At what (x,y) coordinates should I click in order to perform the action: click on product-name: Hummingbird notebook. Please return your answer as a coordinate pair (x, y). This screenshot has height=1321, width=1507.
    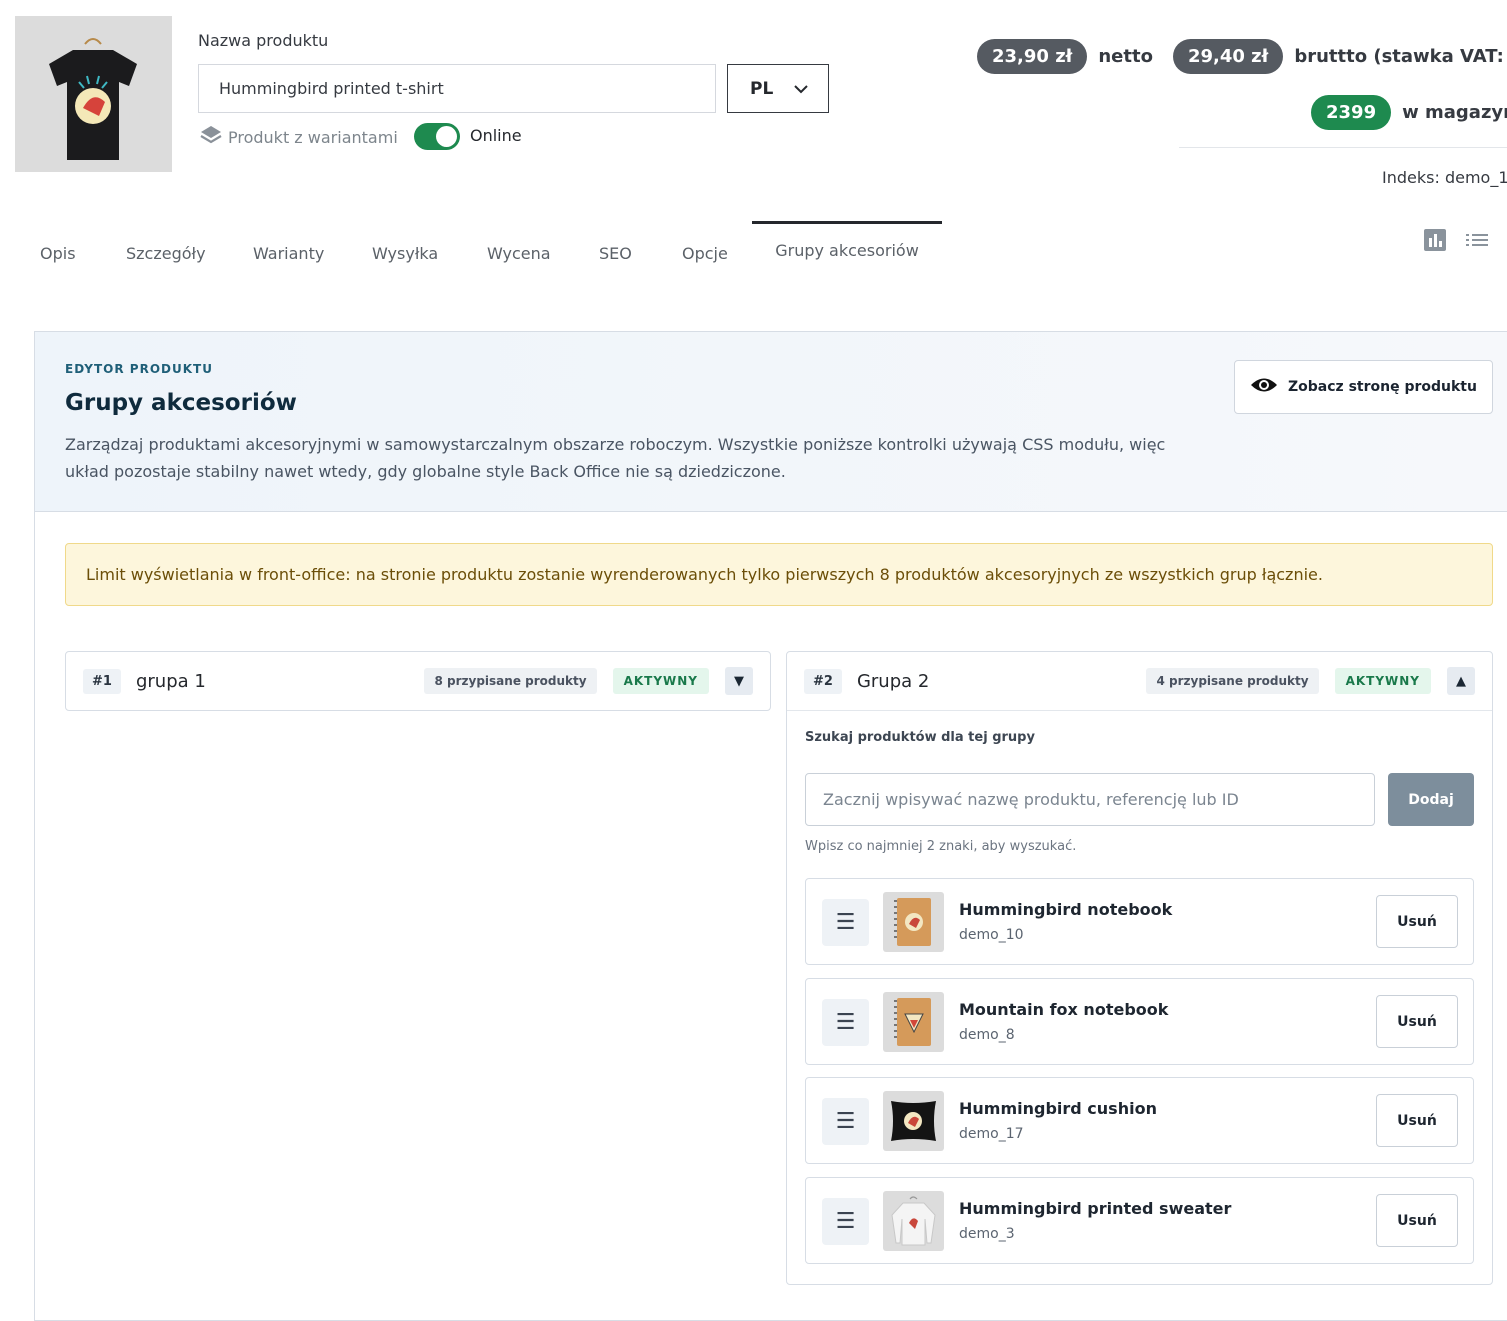
    Looking at the image, I should click on (1066, 909).